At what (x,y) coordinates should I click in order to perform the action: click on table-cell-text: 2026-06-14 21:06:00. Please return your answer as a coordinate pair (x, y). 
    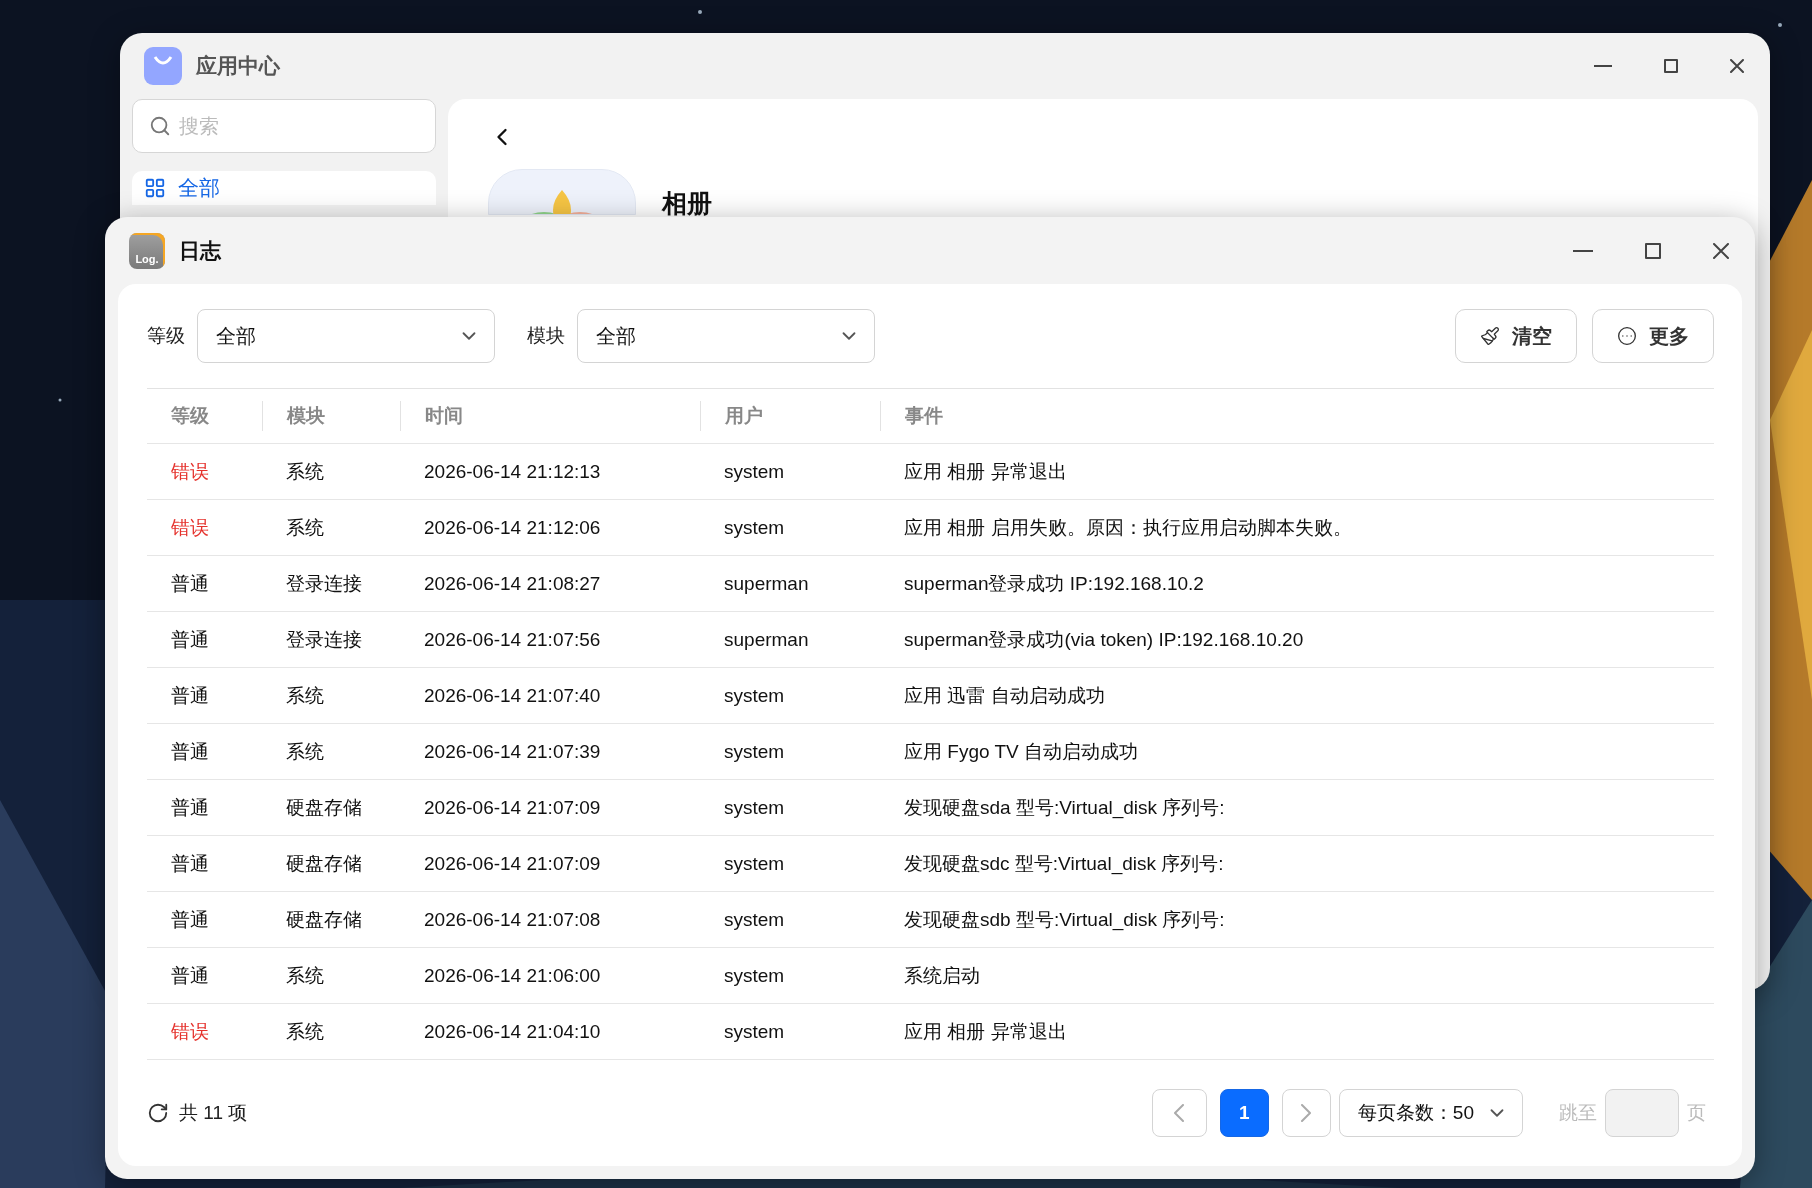
    Looking at the image, I should click on (512, 975).